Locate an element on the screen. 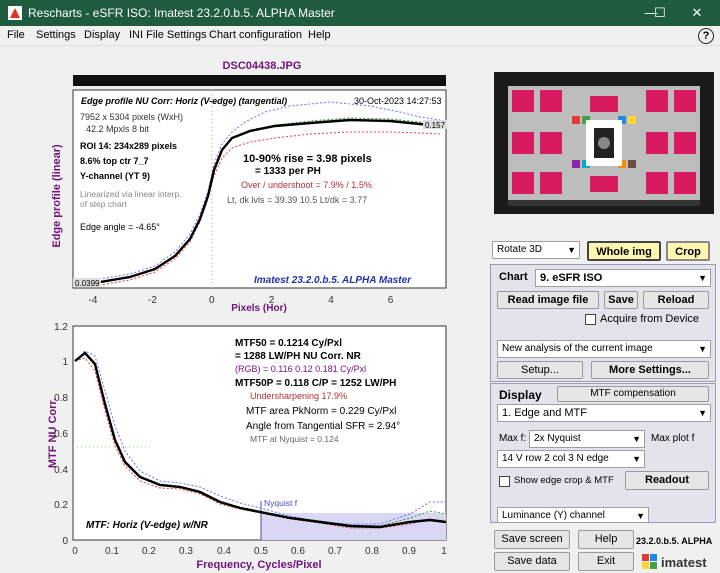 The width and height of the screenshot is (720, 573). display-select-value: 1. Edge and MTF is located at coordinates (544, 413).